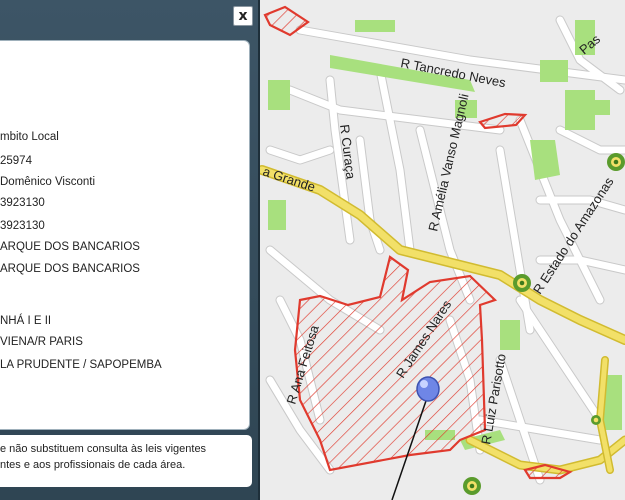 This screenshot has height=500, width=625. Describe the element at coordinates (41, 342) in the screenshot. I see `info-row: VIENA/R PARIS` at that location.